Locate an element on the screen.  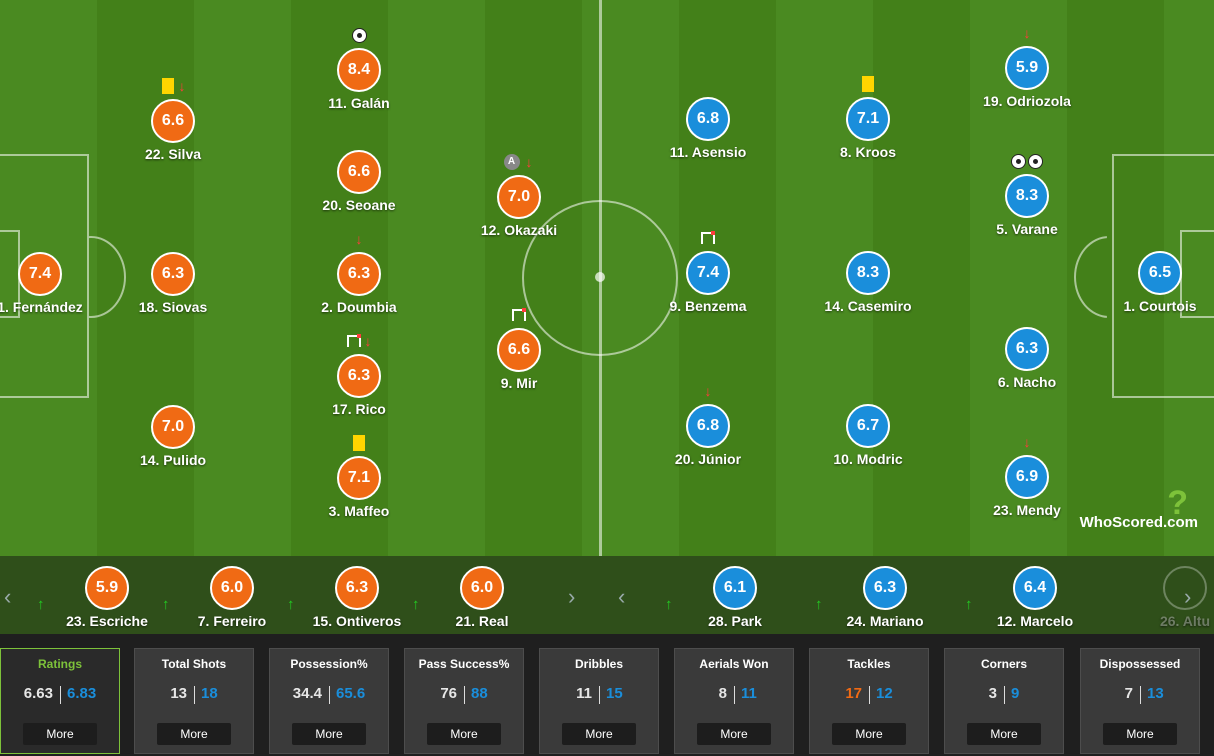
stat-card: Tackles 17 12 More is located at coordinates (869, 701).